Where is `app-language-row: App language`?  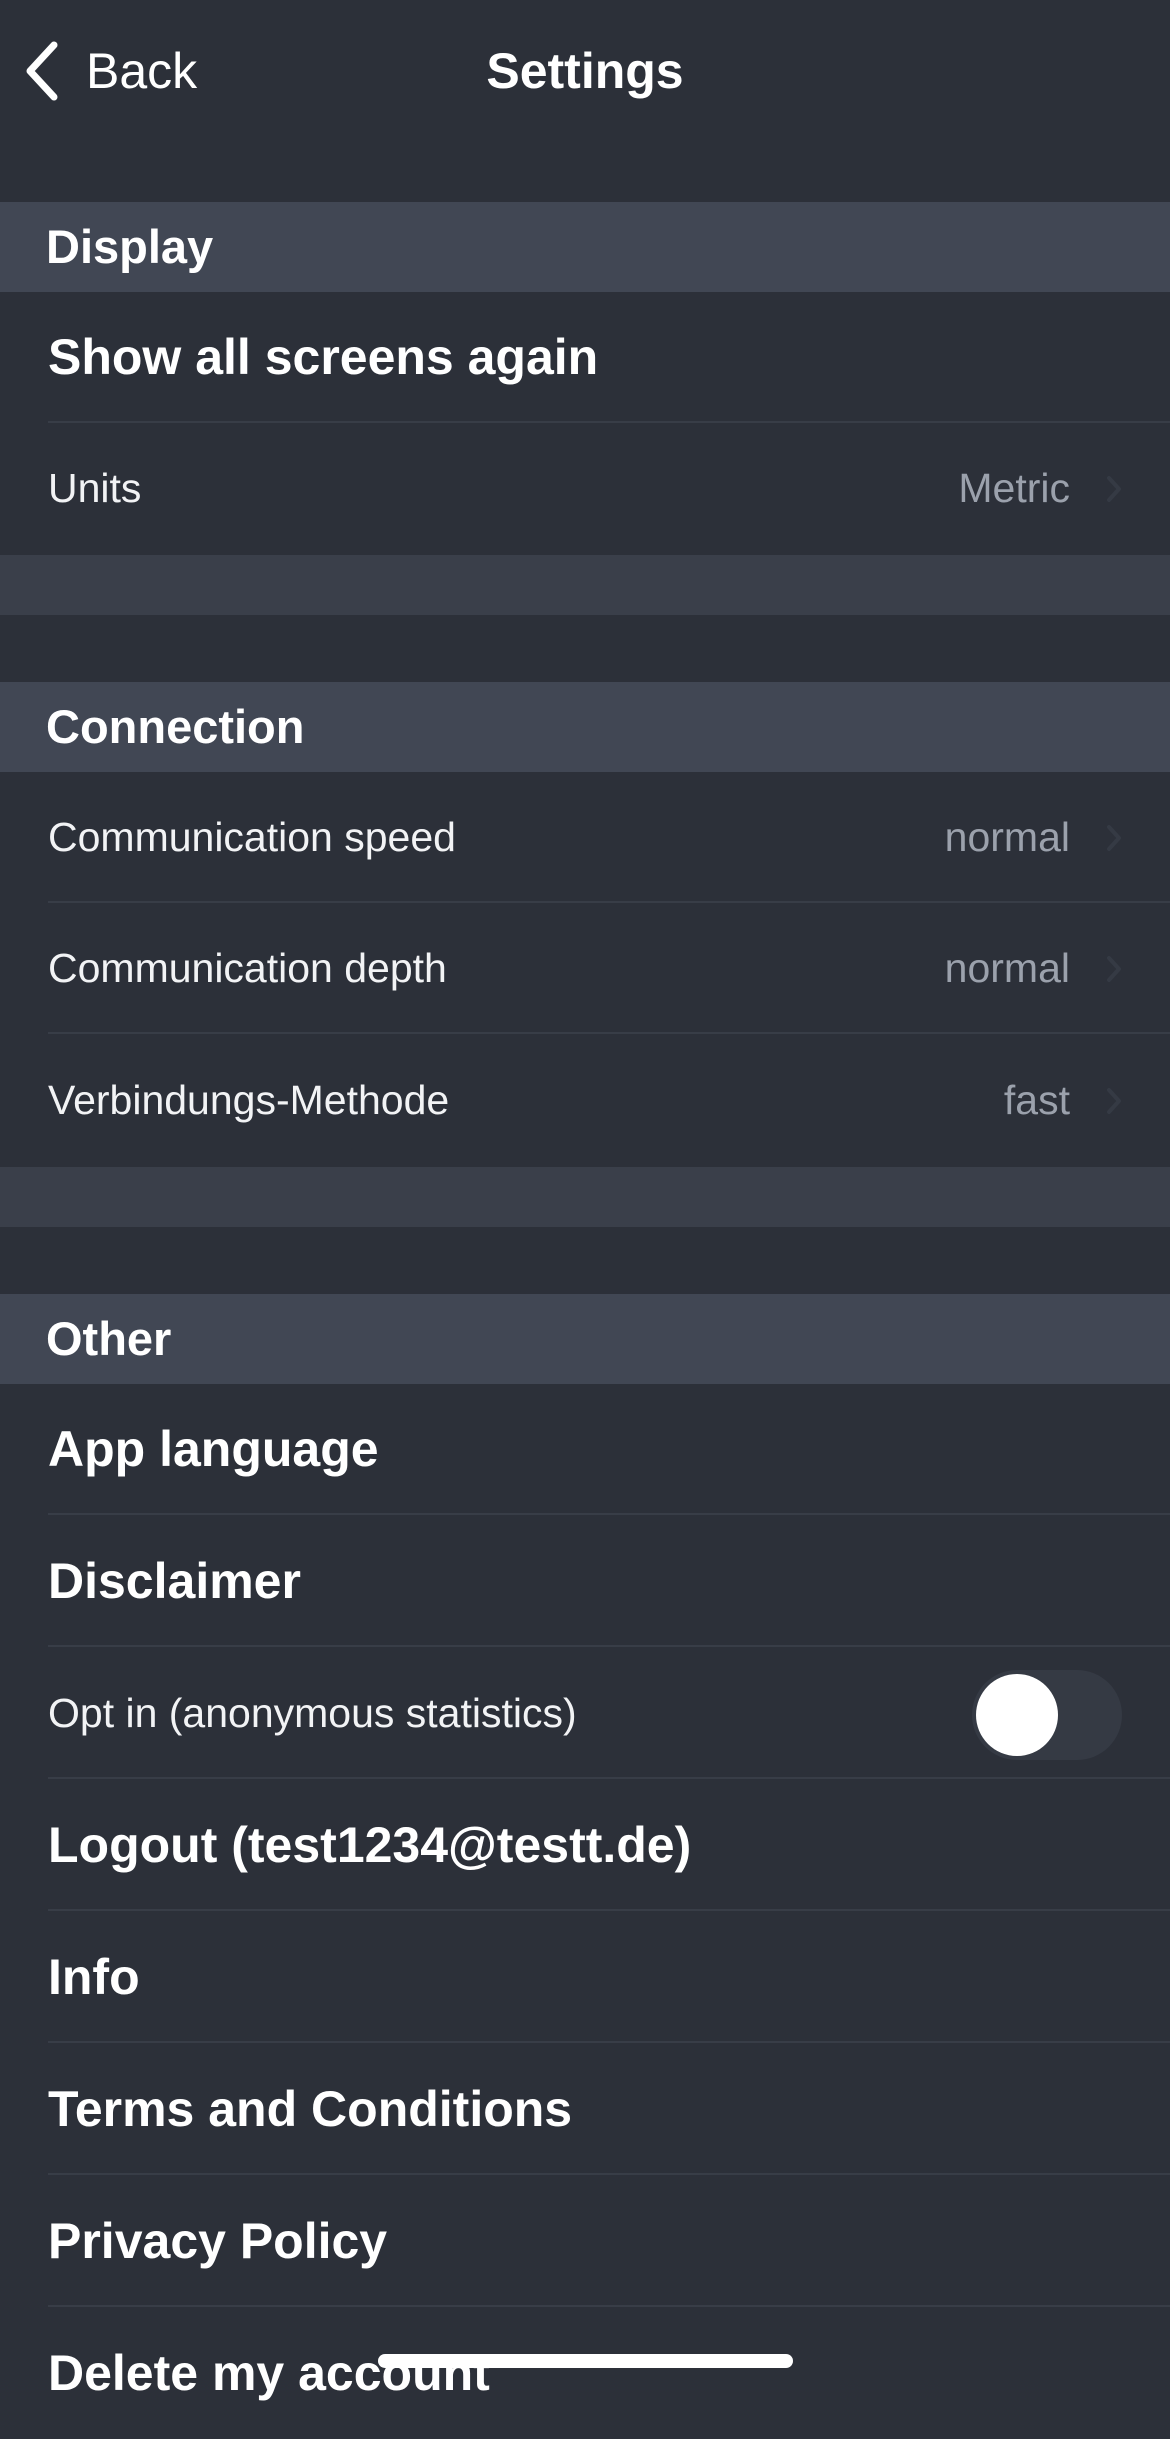 app-language-row: App language is located at coordinates (585, 1449).